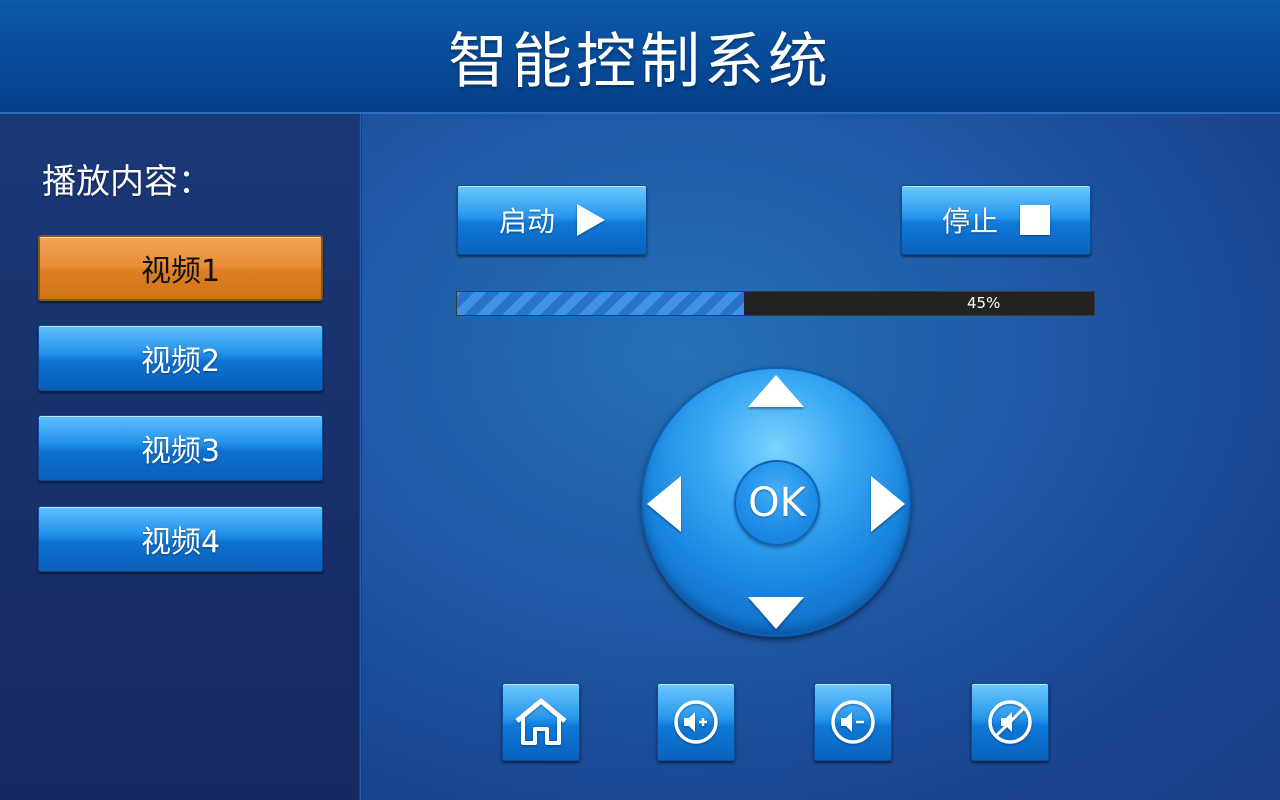  I want to click on sidebar-item-video-2: 视频2, so click(180, 358).